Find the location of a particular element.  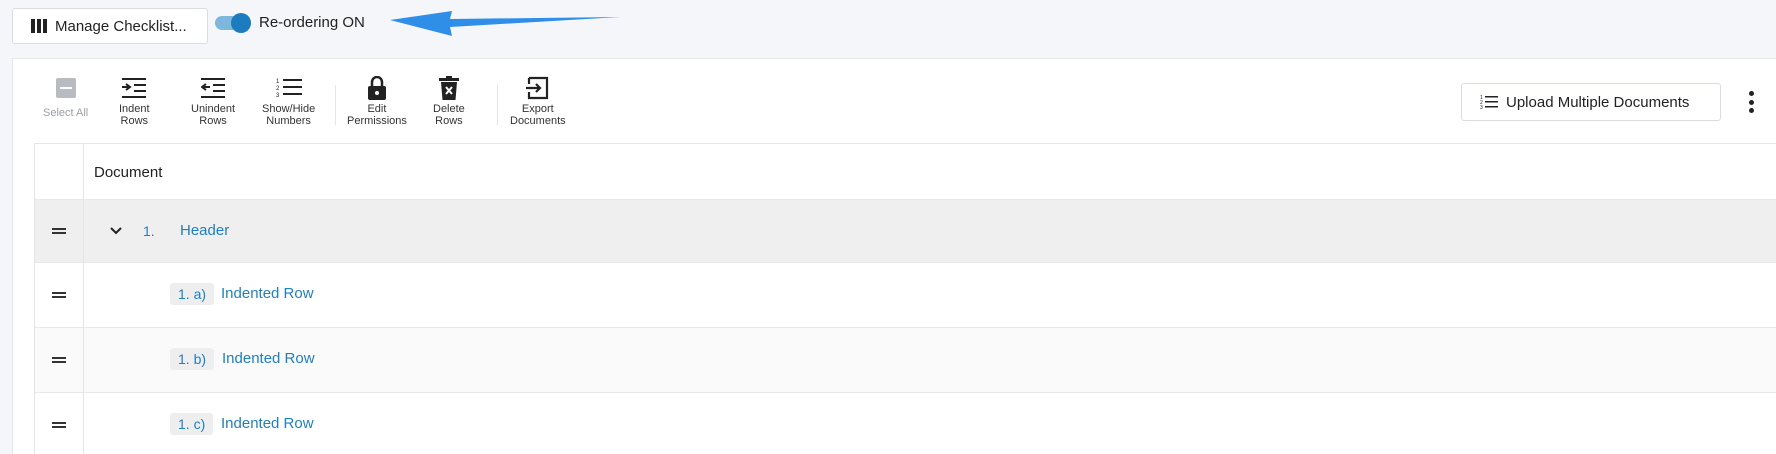

show-hide-numbers-label-1: Show/Hide is located at coordinates (289, 109).